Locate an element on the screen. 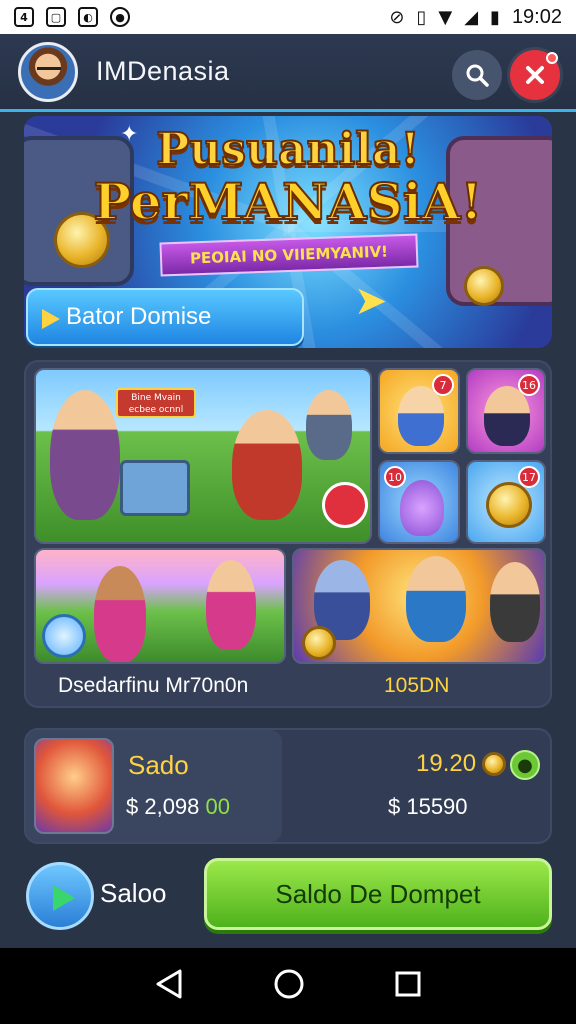  games-label-right: 105DN is located at coordinates (417, 685).